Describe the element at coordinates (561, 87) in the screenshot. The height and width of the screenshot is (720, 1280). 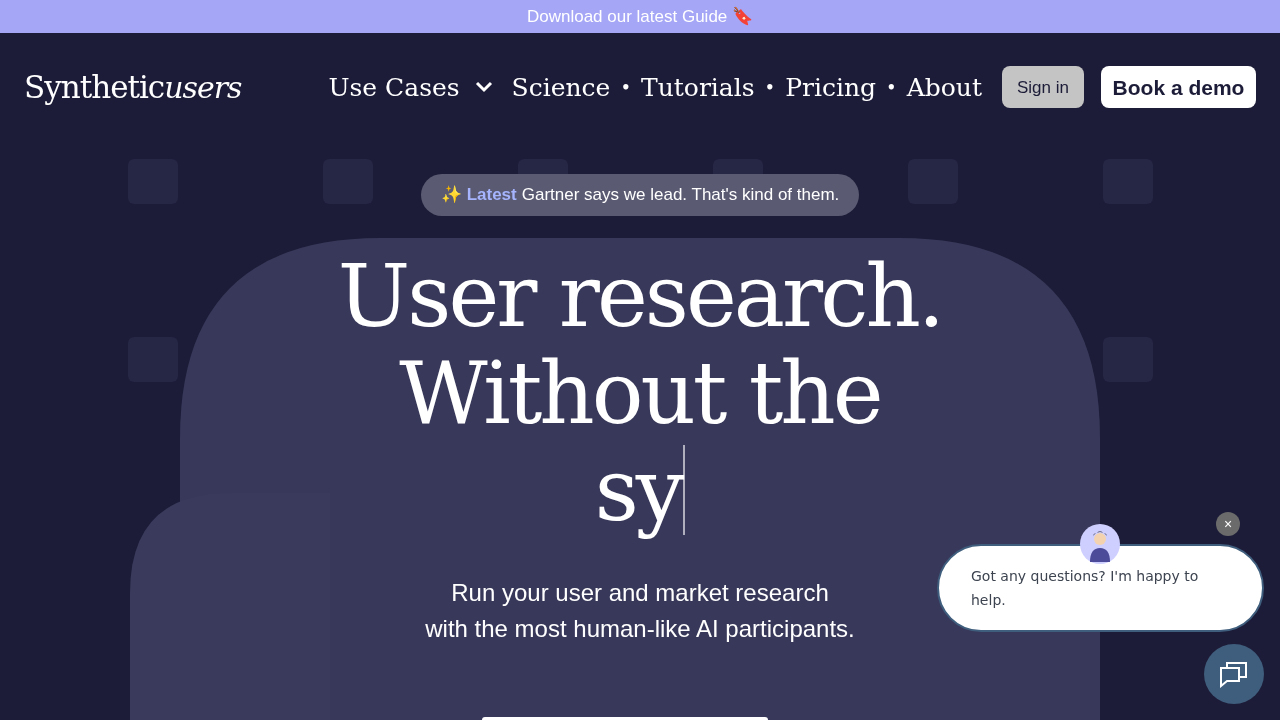
I see `nav-link: Science` at that location.